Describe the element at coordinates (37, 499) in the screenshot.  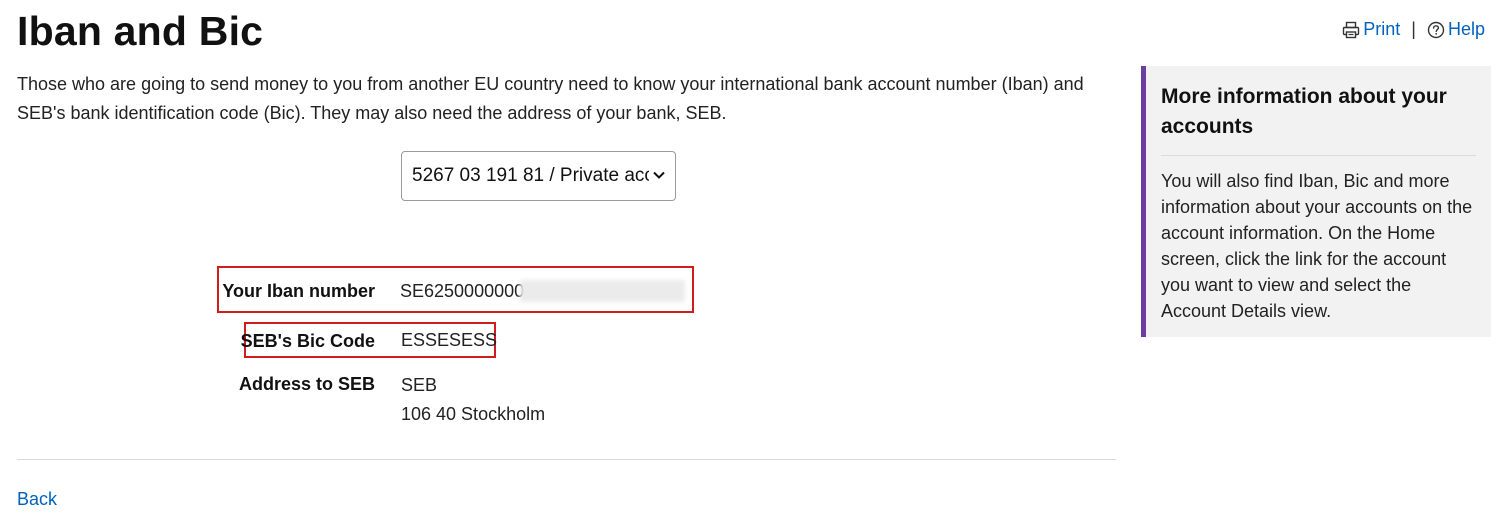
I see `back-link: Back` at that location.